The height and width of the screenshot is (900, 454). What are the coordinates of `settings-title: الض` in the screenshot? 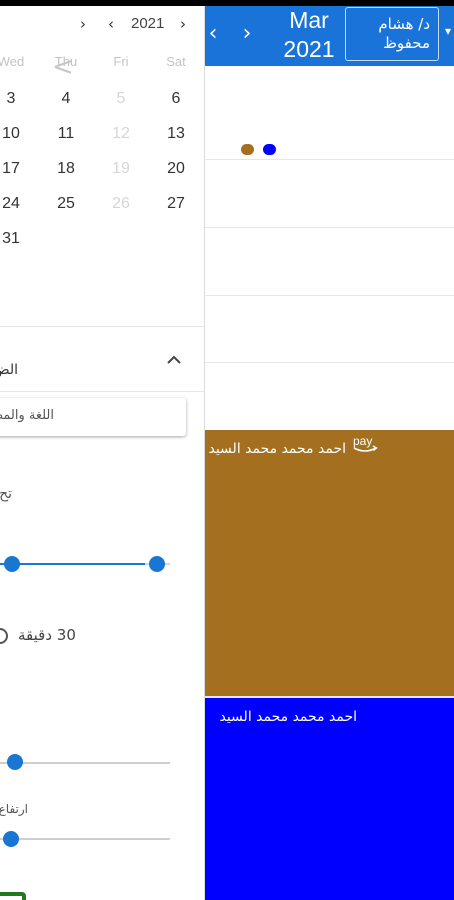 It's located at (9, 370).